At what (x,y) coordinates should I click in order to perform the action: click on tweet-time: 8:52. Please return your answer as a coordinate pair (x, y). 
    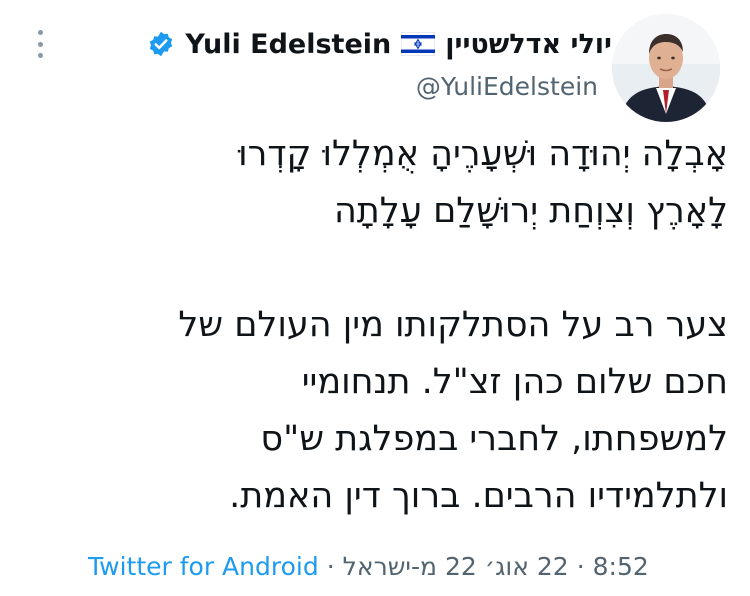
    Looking at the image, I should click on (621, 566).